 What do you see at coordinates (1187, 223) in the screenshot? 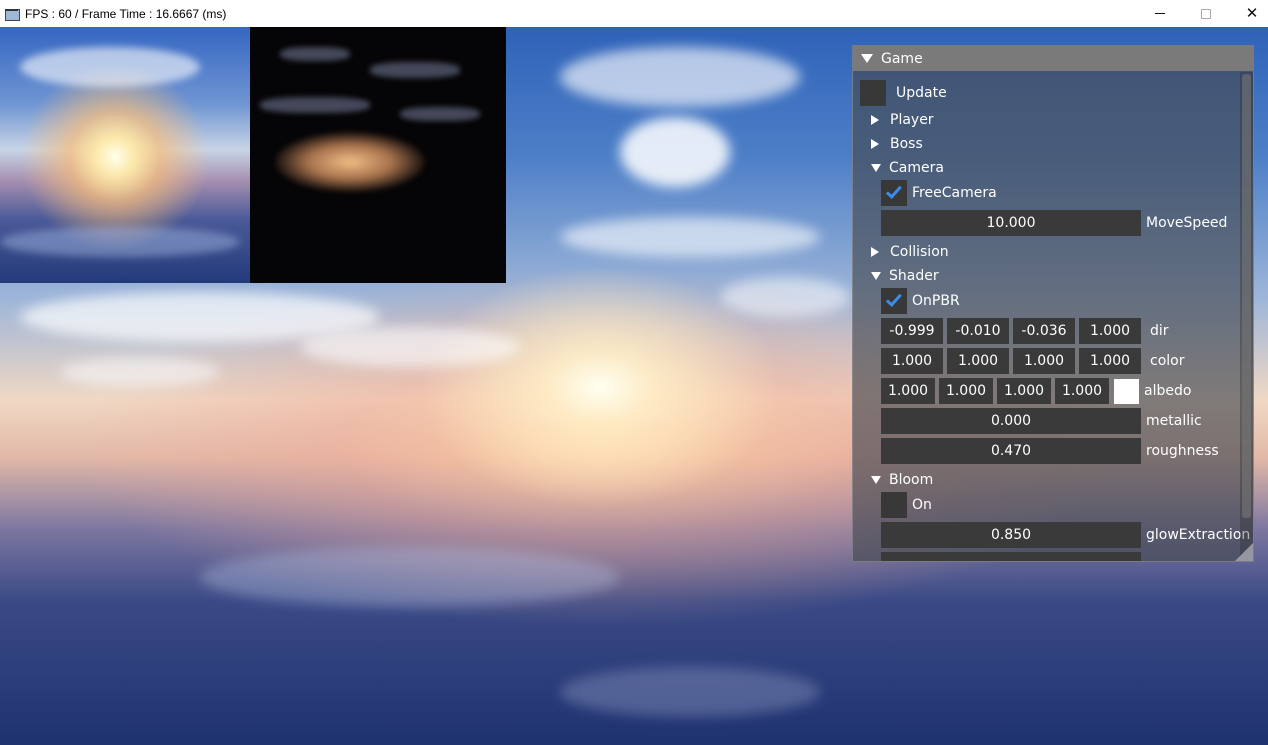
I see `movespeed-label: MoveSpeed` at bounding box center [1187, 223].